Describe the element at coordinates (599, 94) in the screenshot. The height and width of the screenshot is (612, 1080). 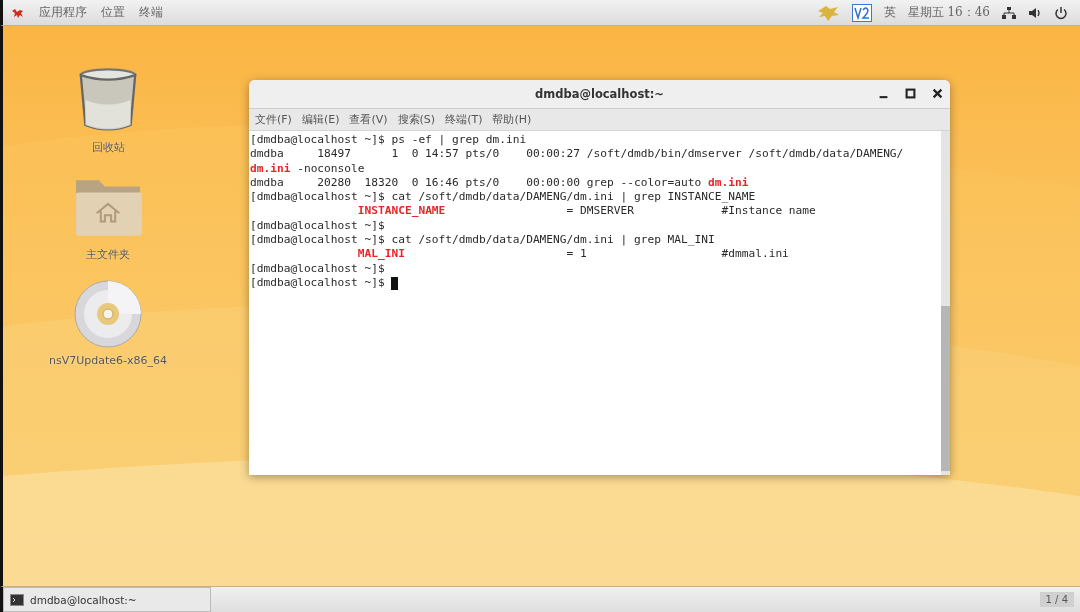
I see `window-title: dmdba@localhost:~` at that location.